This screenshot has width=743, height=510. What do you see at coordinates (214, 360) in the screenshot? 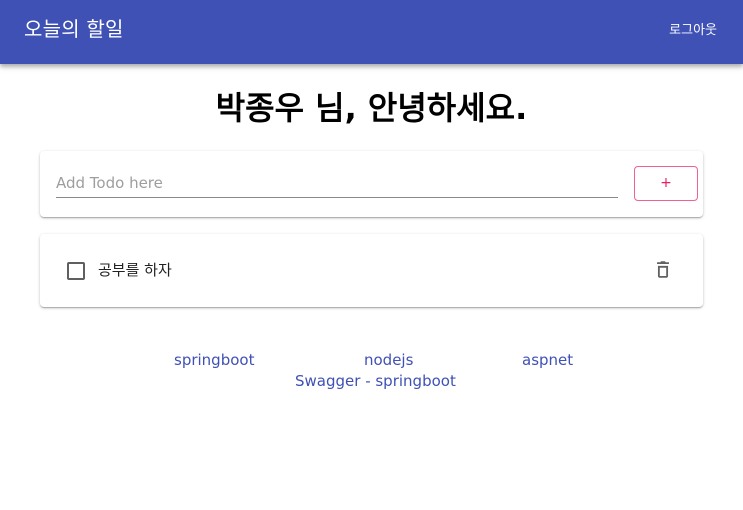
I see `footer-link-springboot: springboot` at bounding box center [214, 360].